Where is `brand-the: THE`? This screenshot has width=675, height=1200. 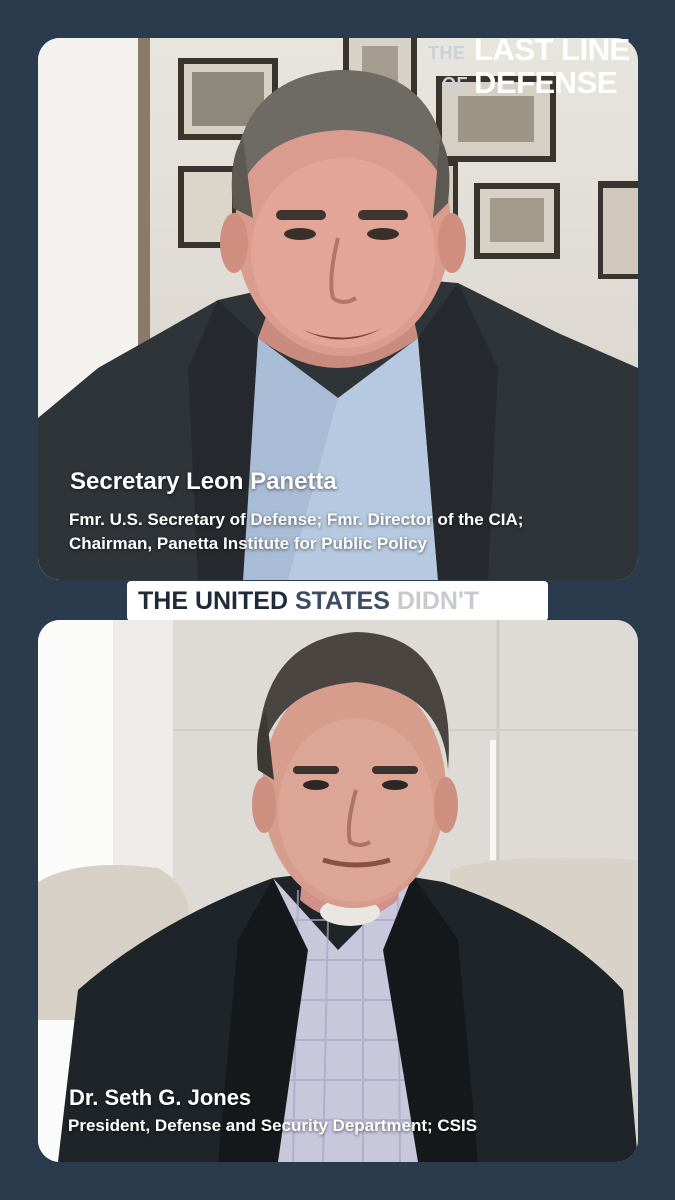
brand-the: THE is located at coordinates (447, 53).